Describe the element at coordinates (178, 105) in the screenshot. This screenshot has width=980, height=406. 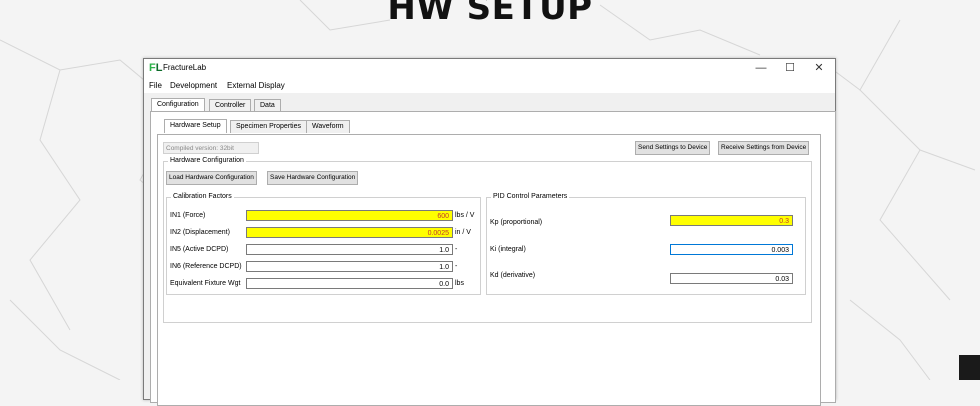
I see `tab-configuration: Configuration` at that location.